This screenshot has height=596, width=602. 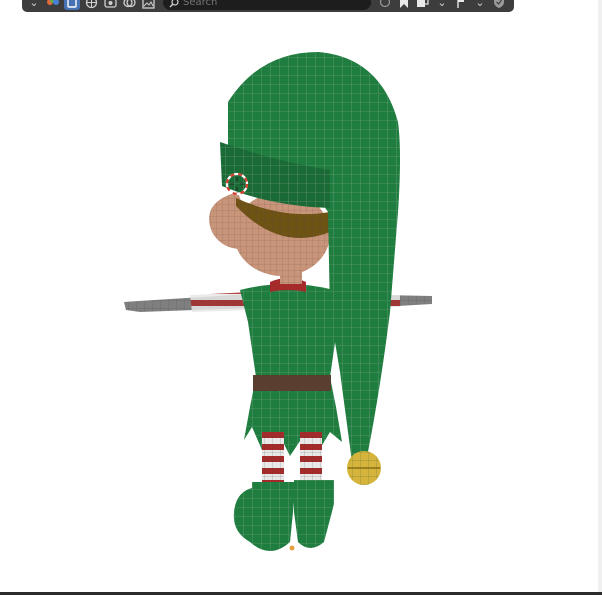 What do you see at coordinates (53, 5) in the screenshot?
I see `color-palette-icon` at bounding box center [53, 5].